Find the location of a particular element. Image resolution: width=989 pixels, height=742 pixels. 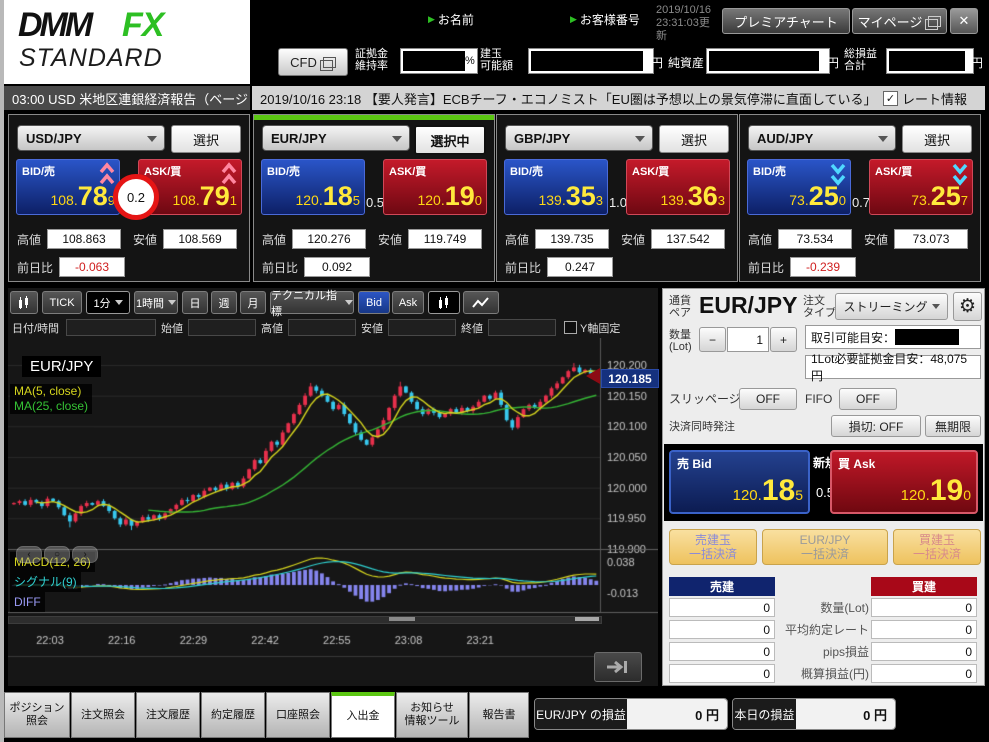

change-label: 前日比 is located at coordinates (35, 267).